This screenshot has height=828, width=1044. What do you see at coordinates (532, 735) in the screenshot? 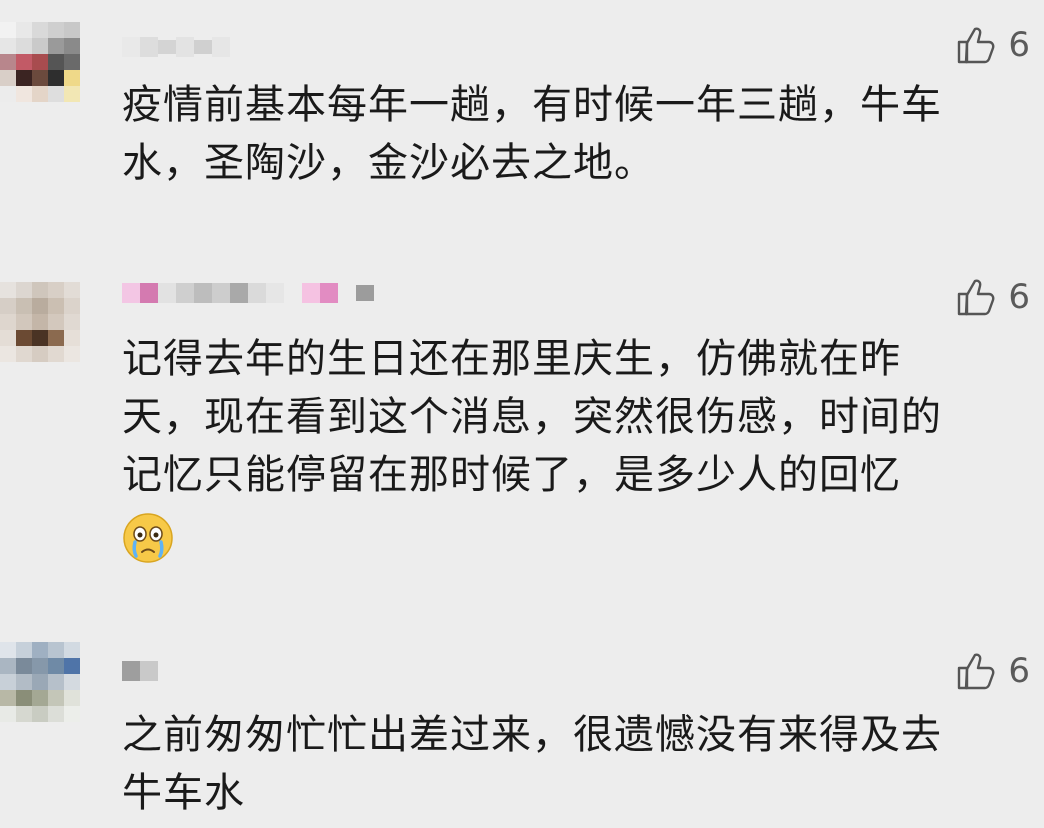
I see `comment-text-line: 之前匆匆忙忙出差过来，很遗憾没有来得及去` at bounding box center [532, 735].